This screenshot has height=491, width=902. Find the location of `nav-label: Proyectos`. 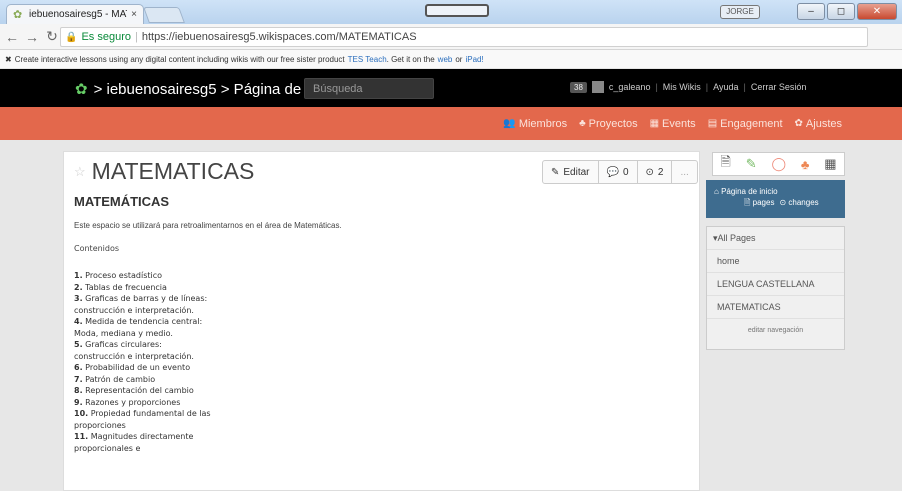

nav-label: Proyectos is located at coordinates (613, 123).